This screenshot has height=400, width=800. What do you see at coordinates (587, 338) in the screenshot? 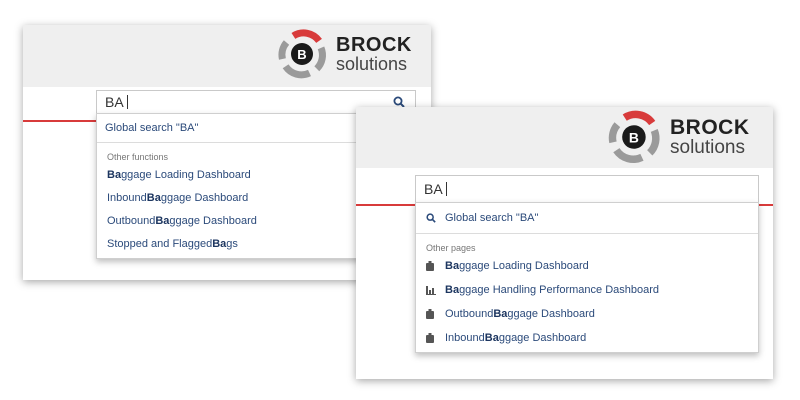
I see `suggestion-inbound-baggage: Inbound Ba ggage Dashboard` at bounding box center [587, 338].